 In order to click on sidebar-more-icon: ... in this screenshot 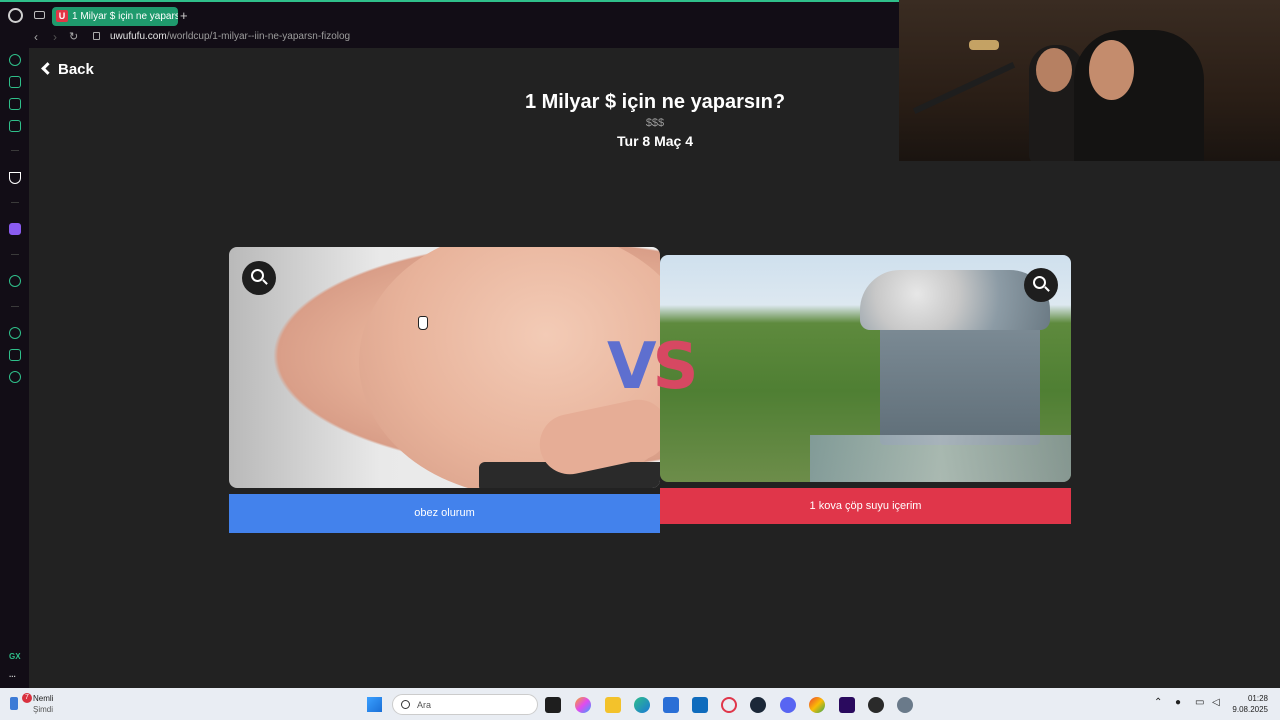, I will do `click(12, 674)`.